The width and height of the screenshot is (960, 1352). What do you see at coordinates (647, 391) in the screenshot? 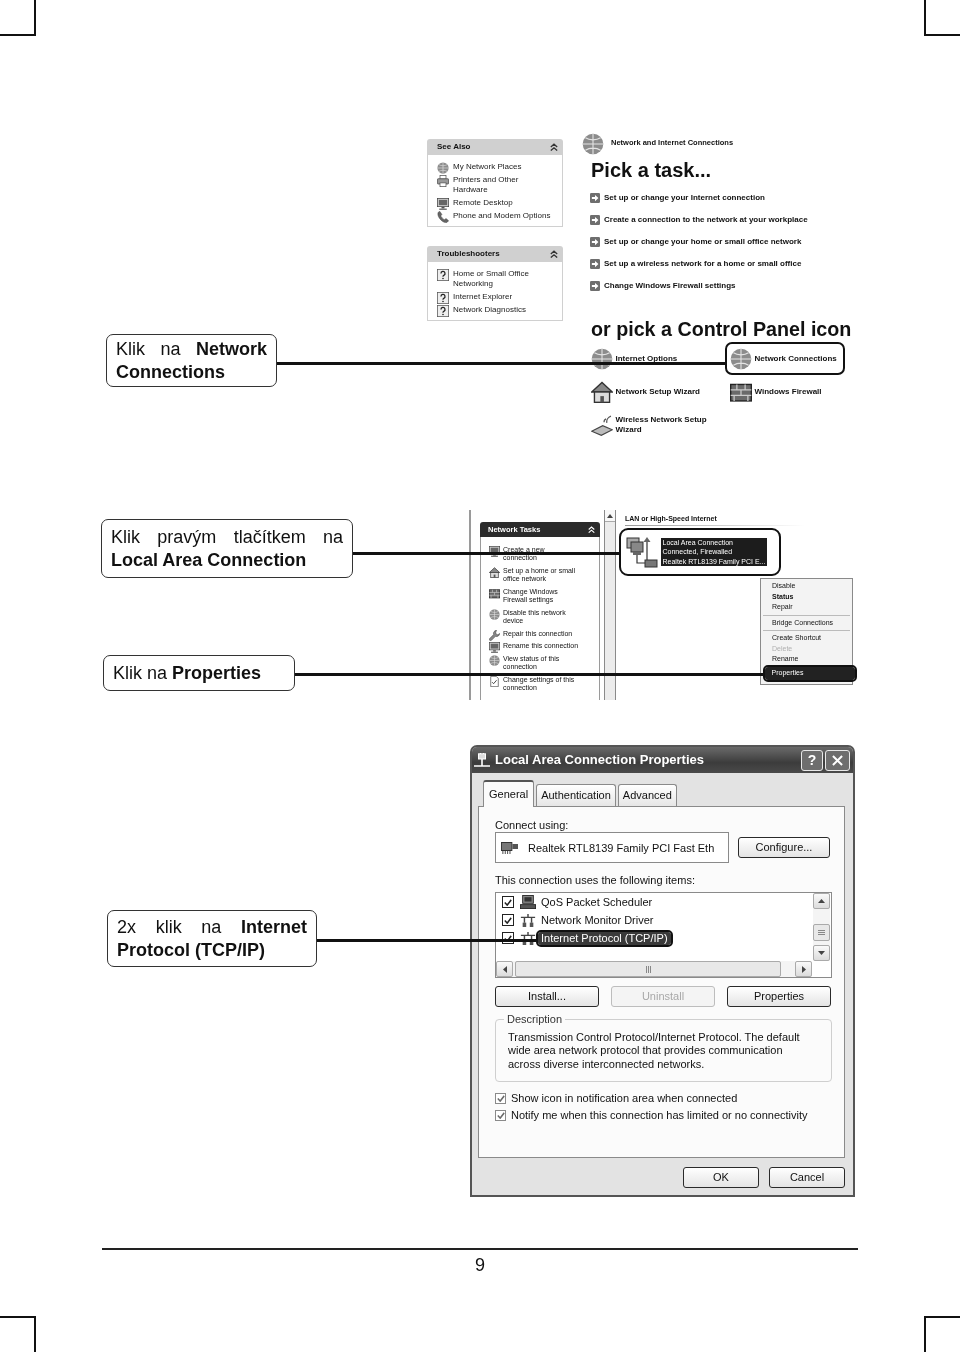
I see `control-panel-item: Network Setup Wizard` at bounding box center [647, 391].